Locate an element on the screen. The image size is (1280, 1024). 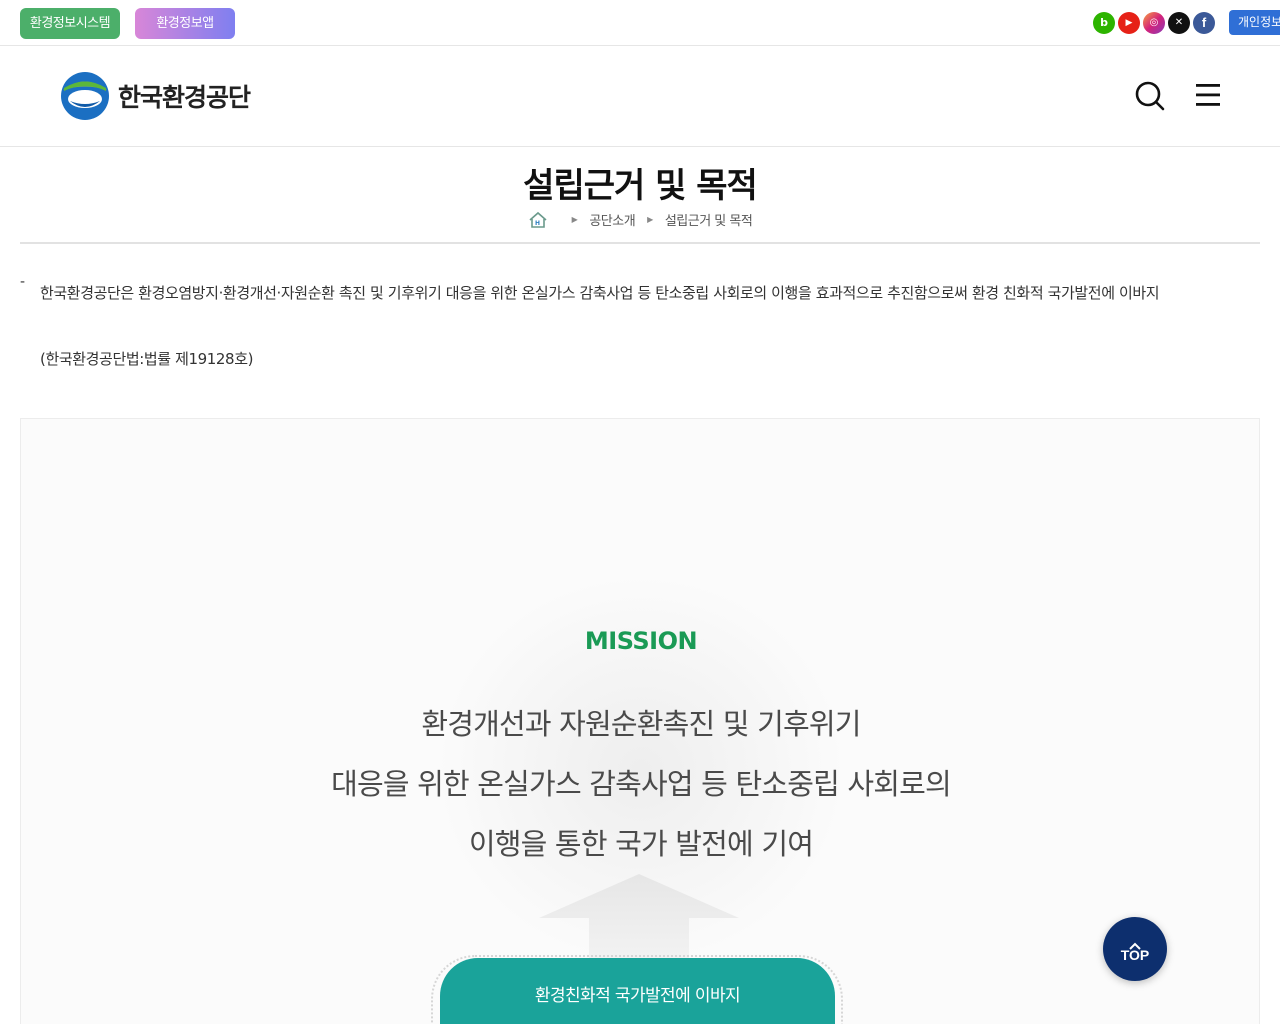
mission-line-3: 이행을 통한 국가 발전에 기여 is located at coordinates (641, 844).